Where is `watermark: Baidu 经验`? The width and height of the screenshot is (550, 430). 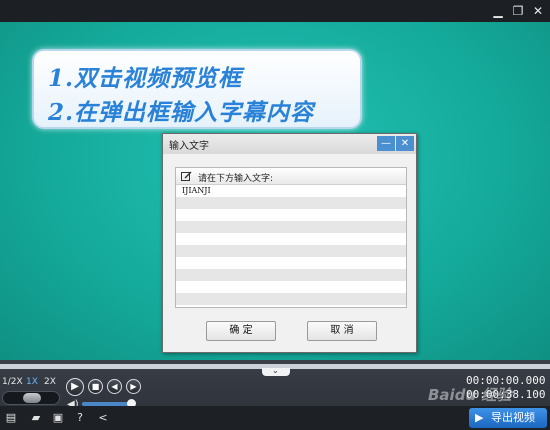
watermark: Baidu 经验 is located at coordinates (470, 395).